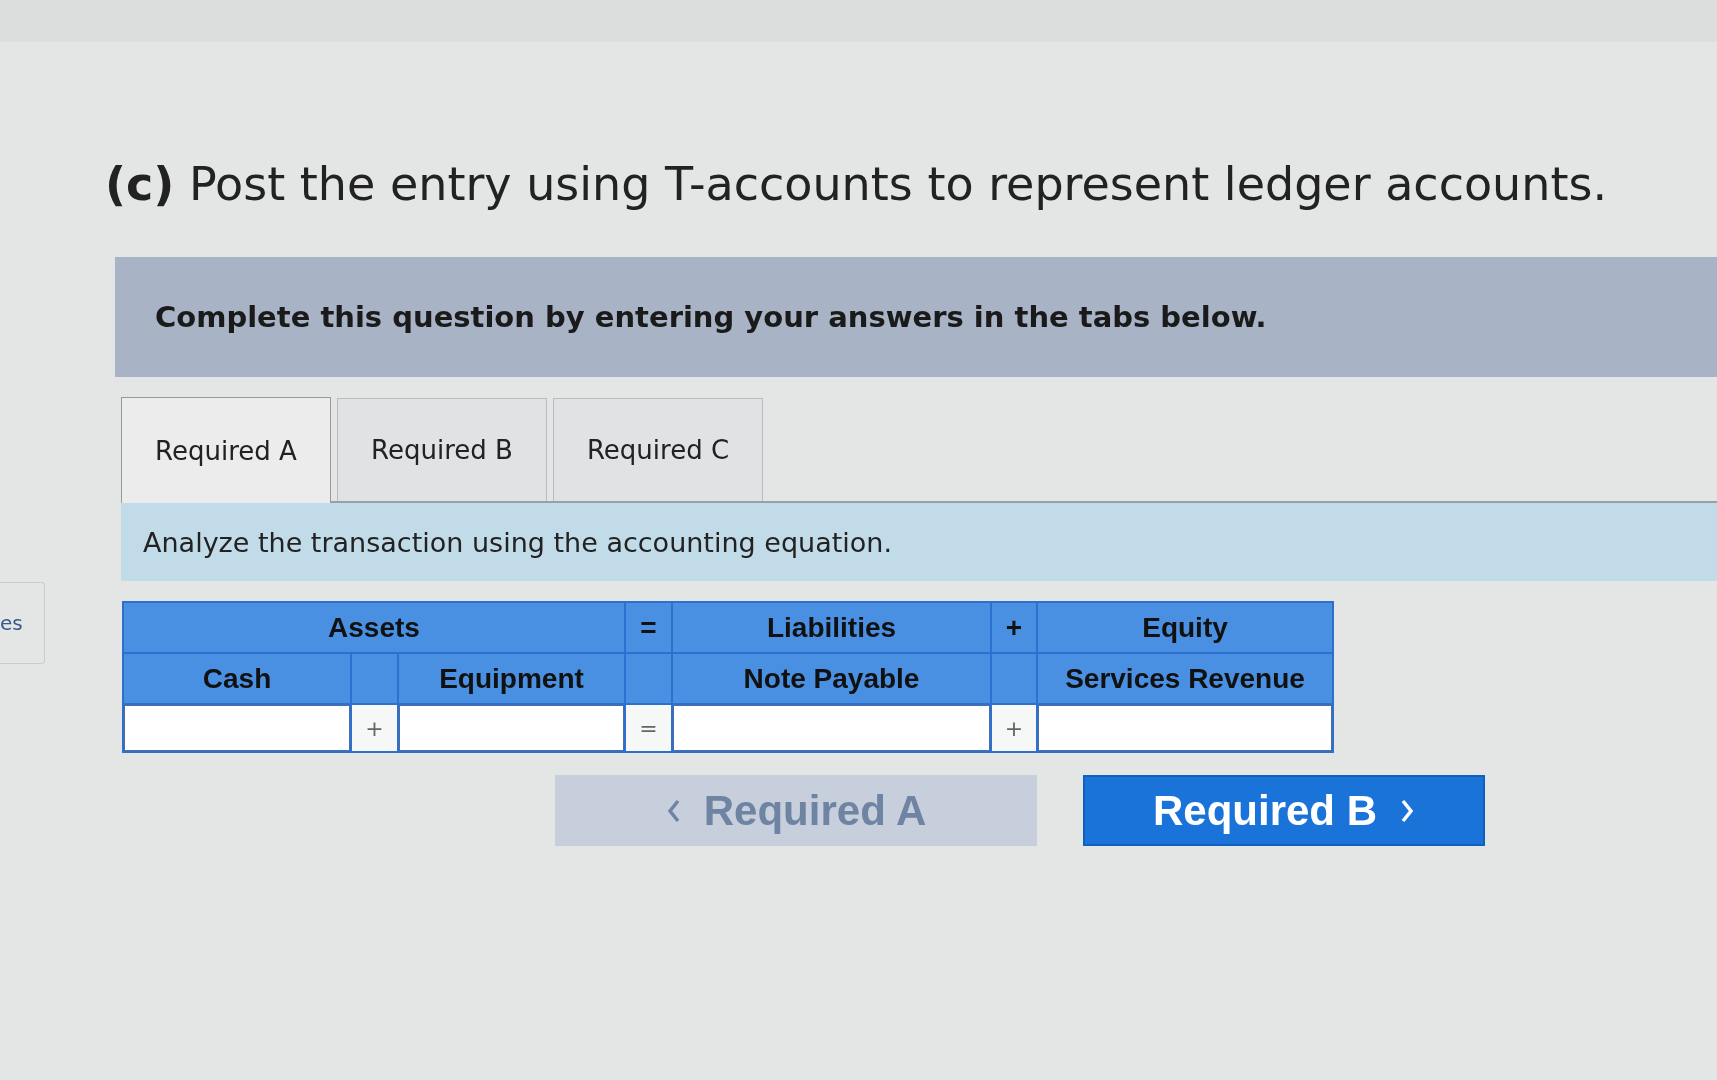  I want to click on column-heading: Cash, so click(237, 678).